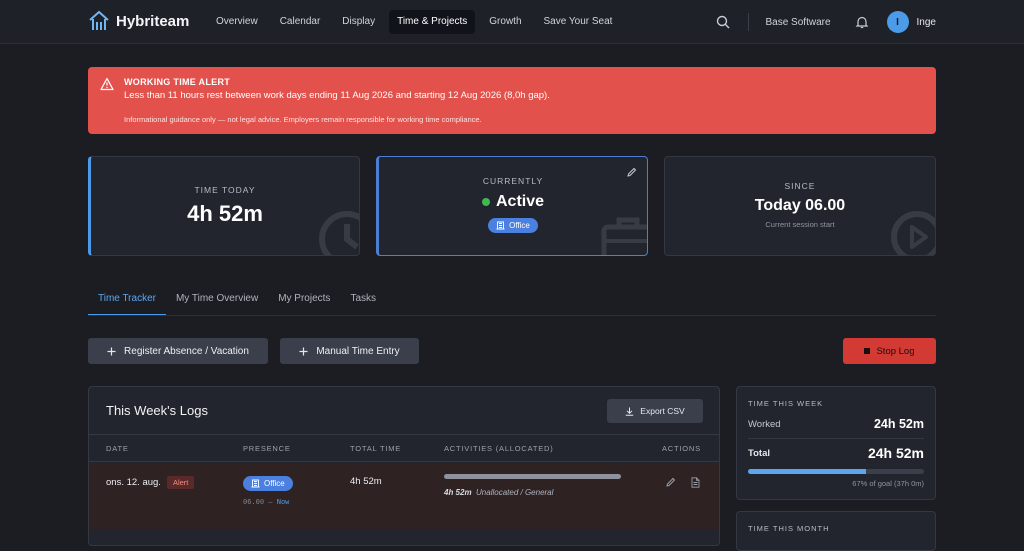 This screenshot has width=1024, height=551. Describe the element at coordinates (300, 22) in the screenshot. I see `nav-calendar: Calendar` at that location.